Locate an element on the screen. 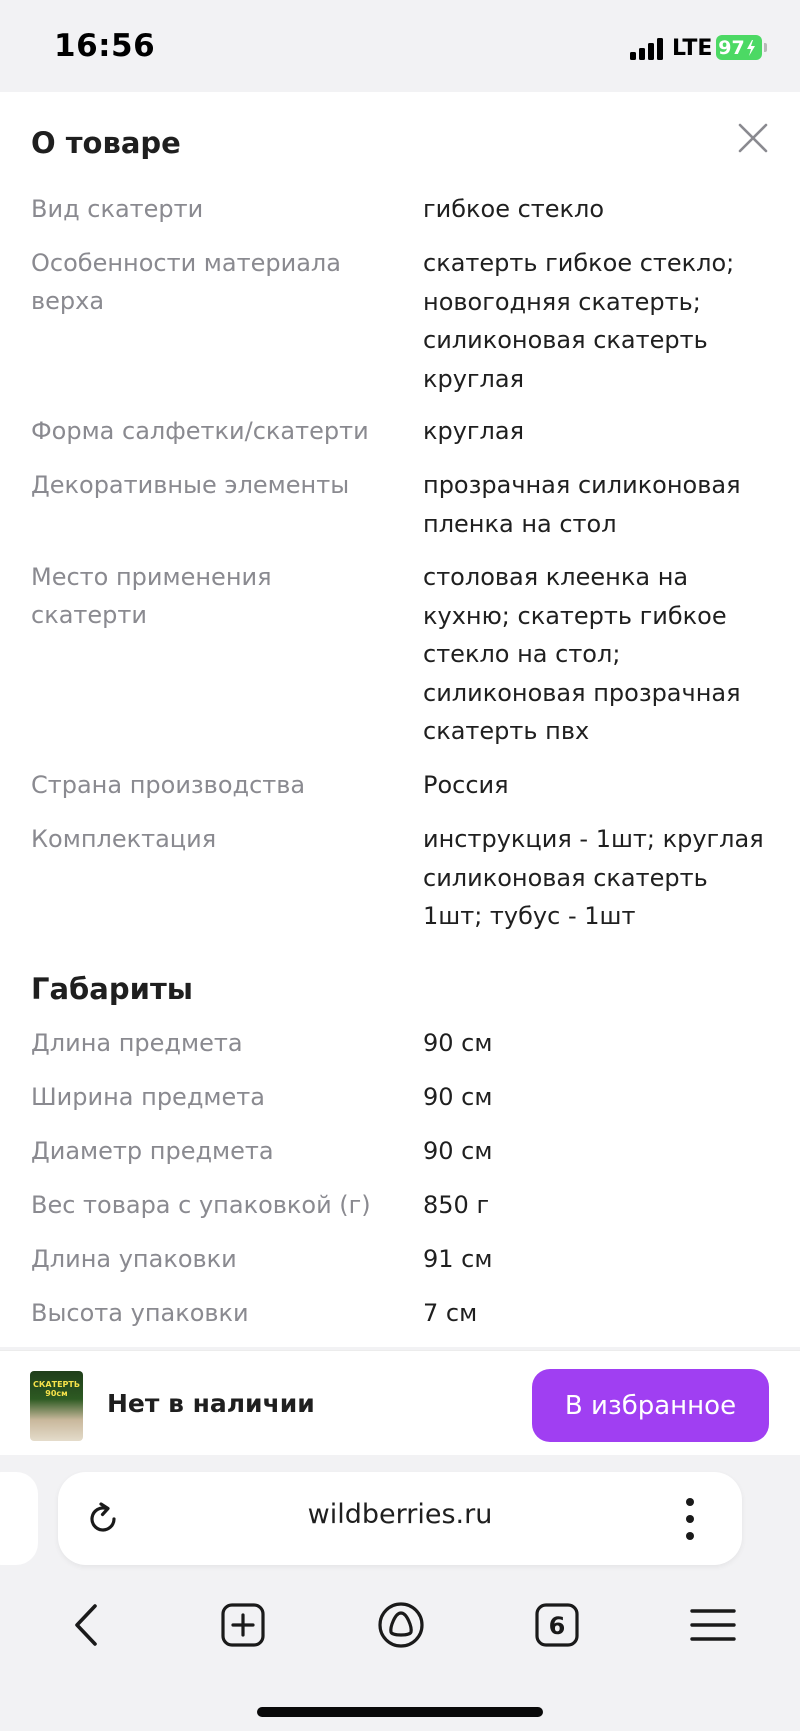 The image size is (800, 1731). tabs-icon: 6 is located at coordinates (557, 1625).